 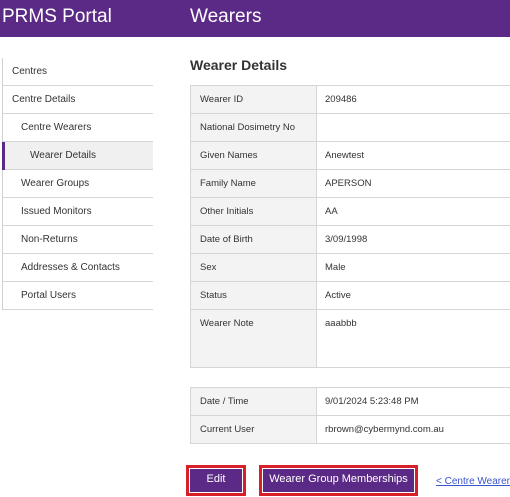 I want to click on field-value: Anewtest, so click(x=413, y=155).